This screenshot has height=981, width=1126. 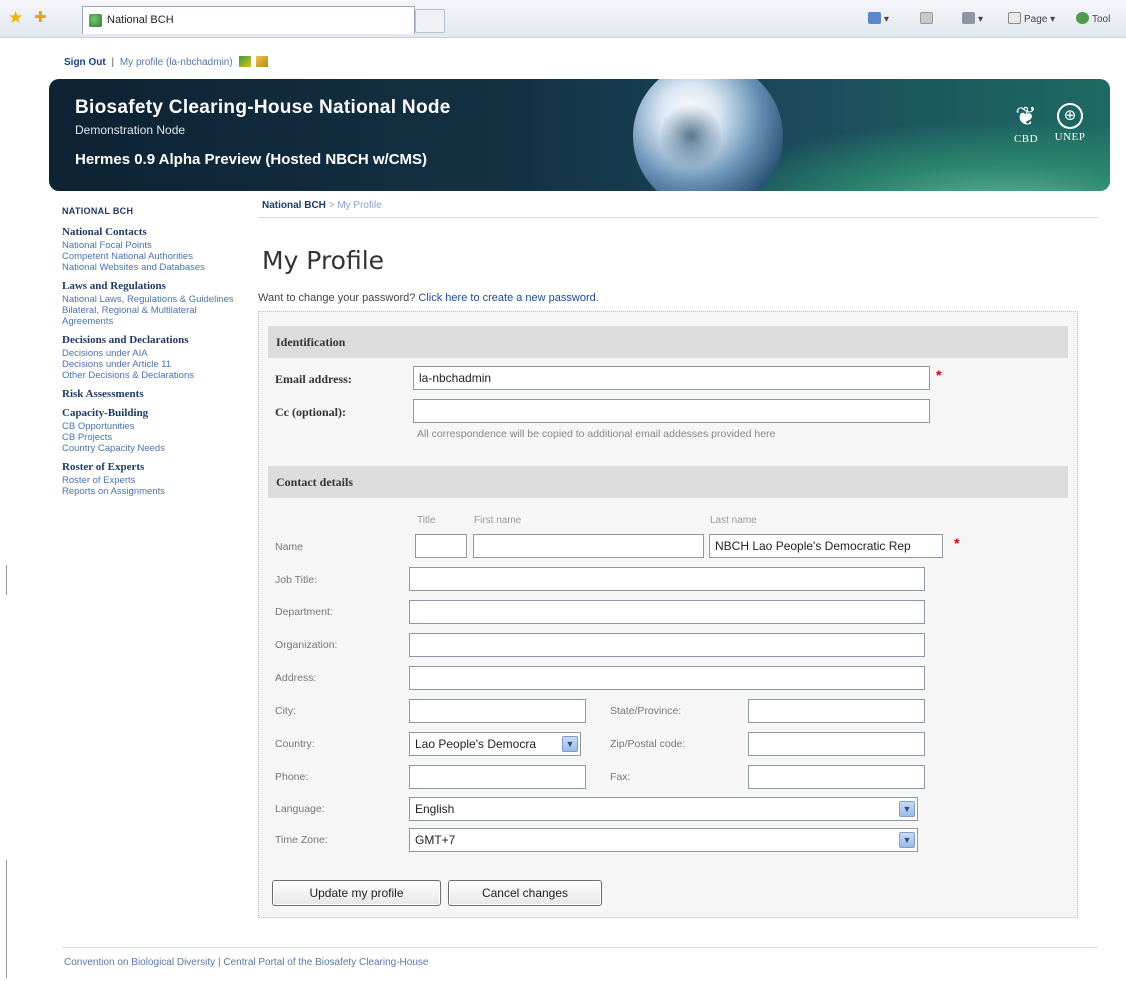 What do you see at coordinates (435, 840) in the screenshot?
I see `timezone-select-value: GMT+7` at bounding box center [435, 840].